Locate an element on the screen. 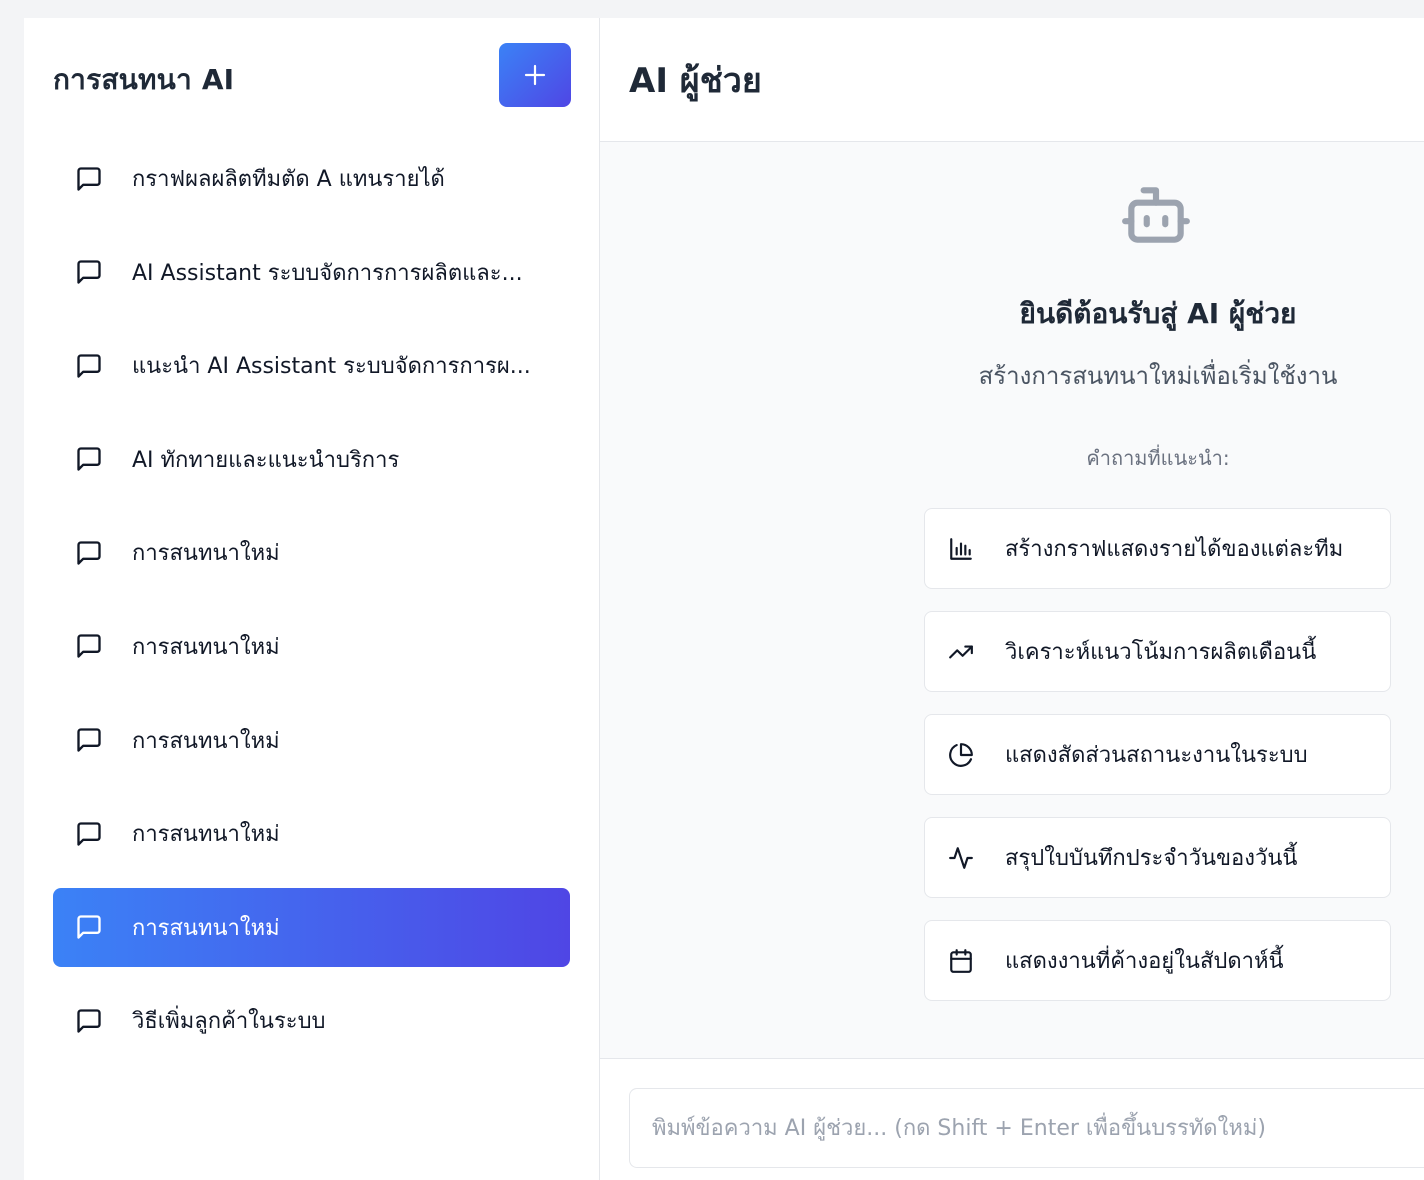 This screenshot has width=1424, height=1180. welcome-title: ยินดีต้อนรับสู่ AI ผู้ช่วย is located at coordinates (1158, 313).